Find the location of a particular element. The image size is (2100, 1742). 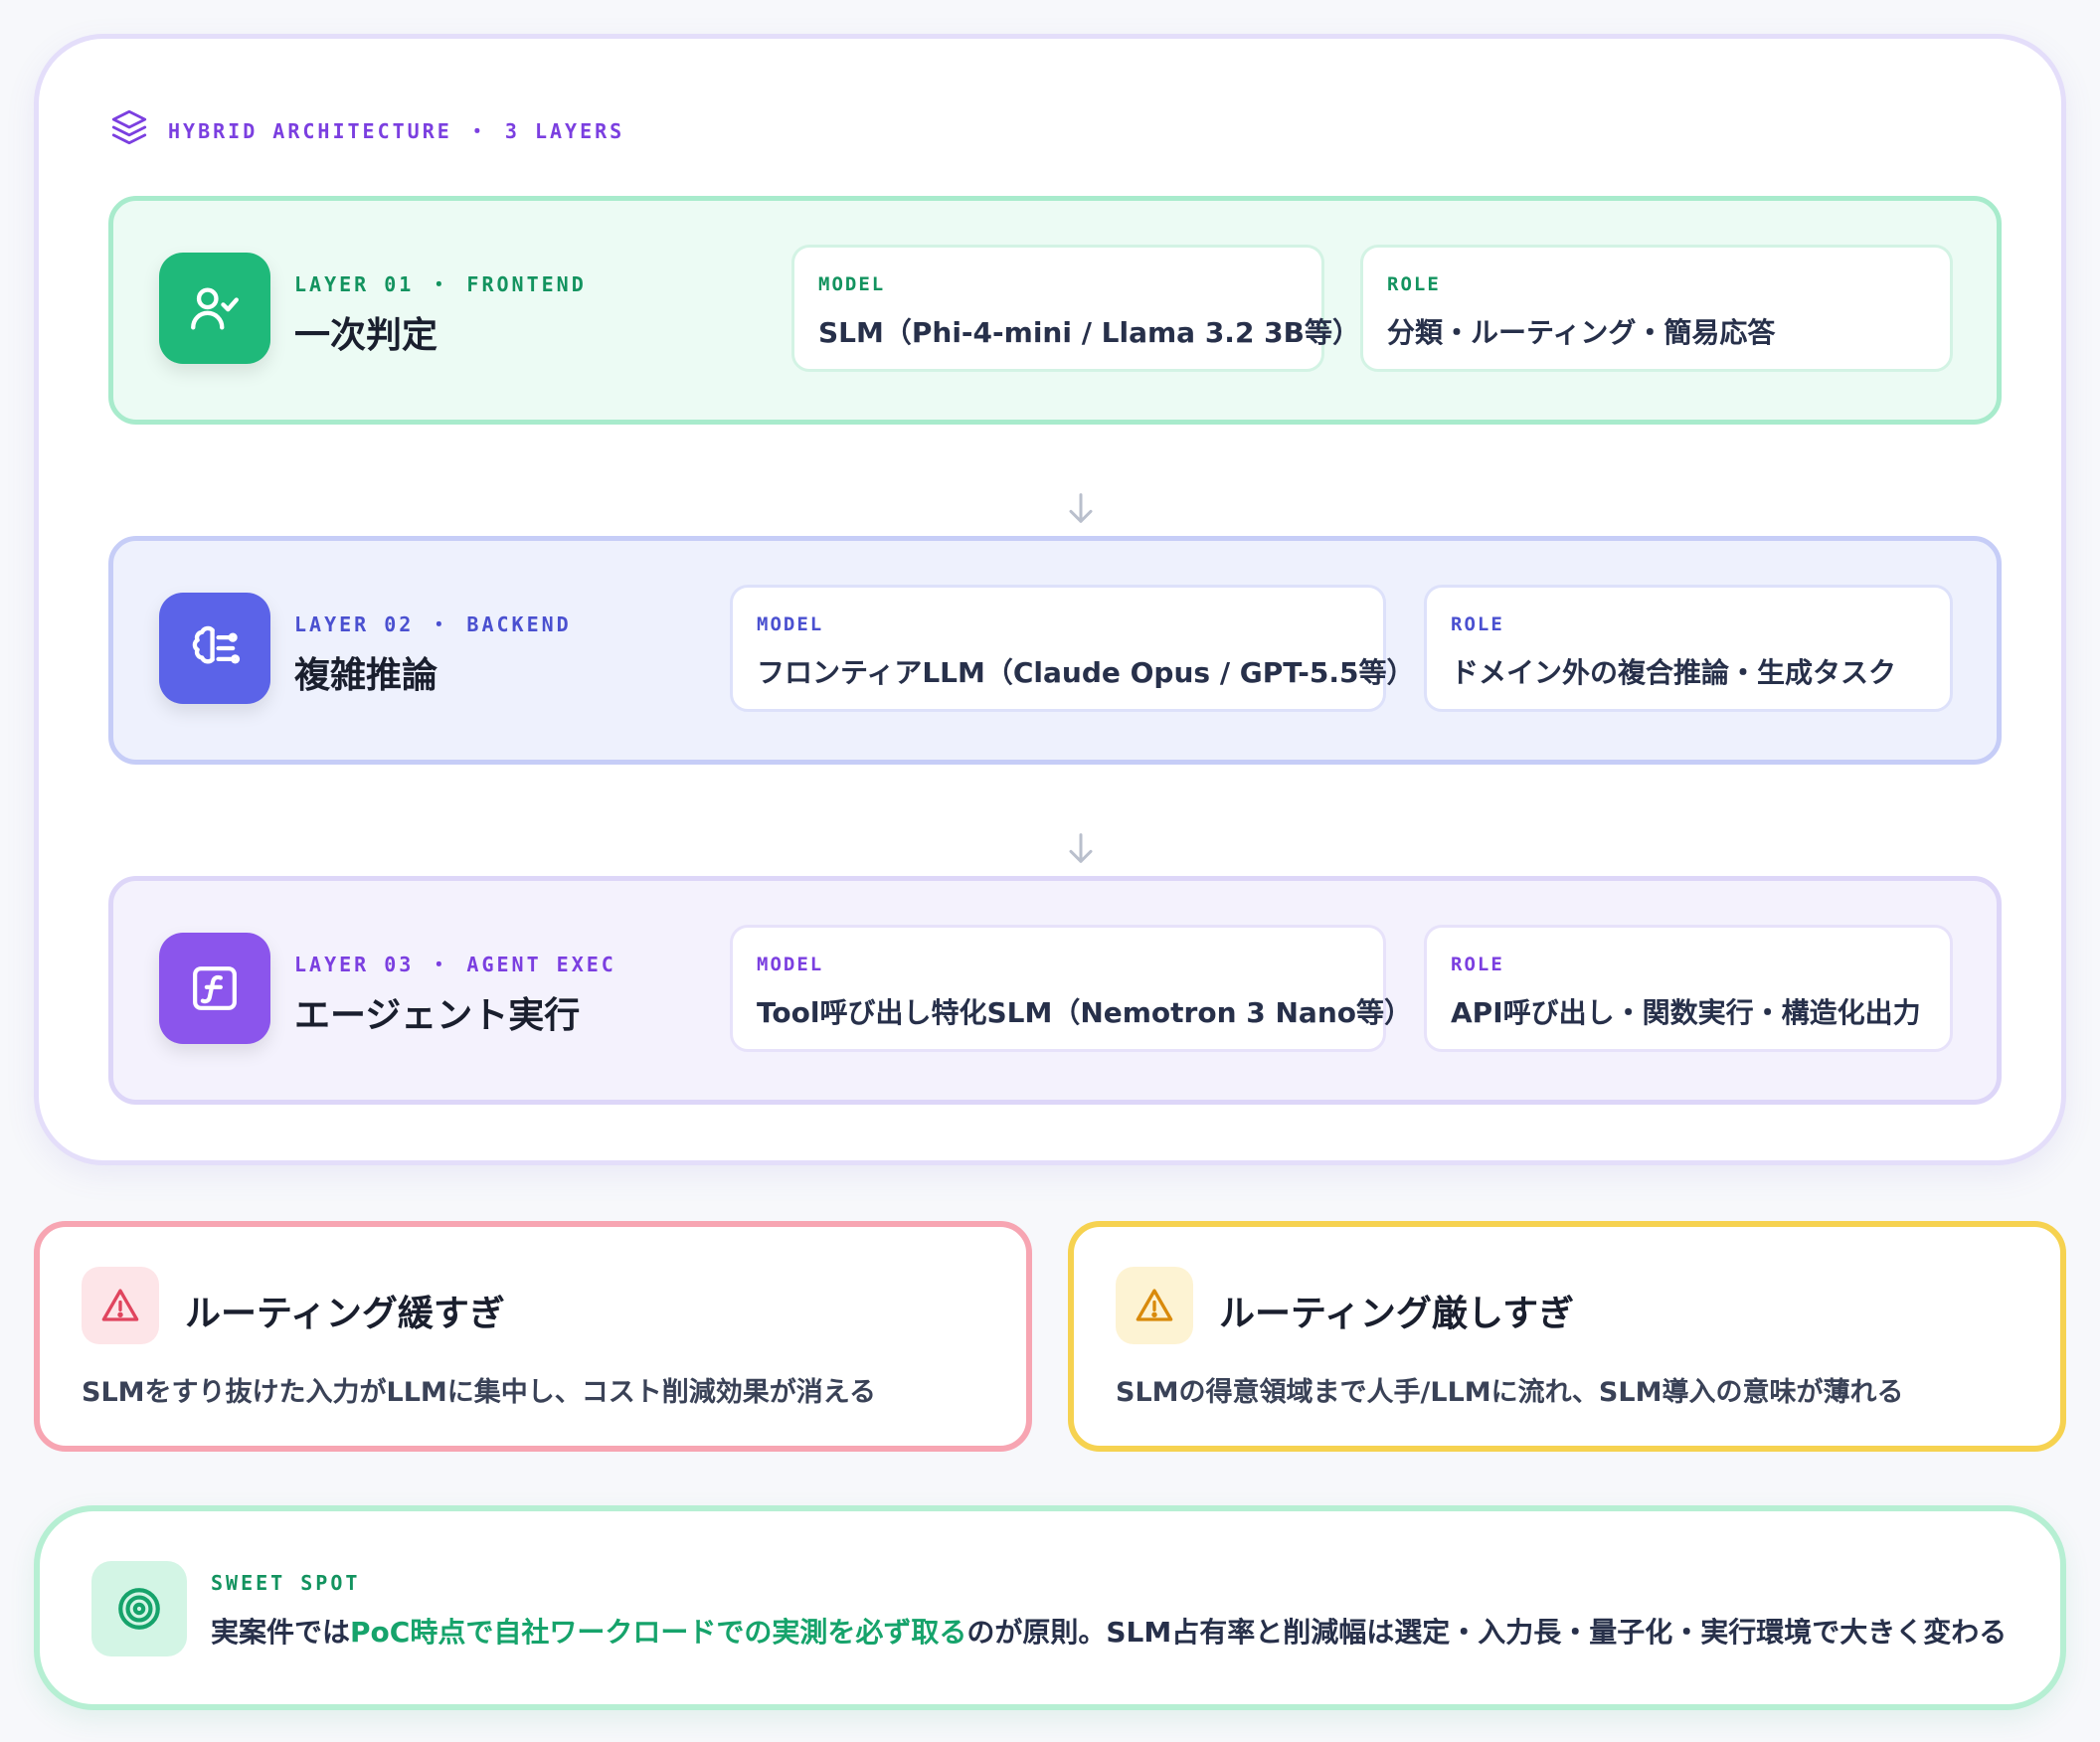

sweet-spot-text-before: 実案件では is located at coordinates (281, 1632).